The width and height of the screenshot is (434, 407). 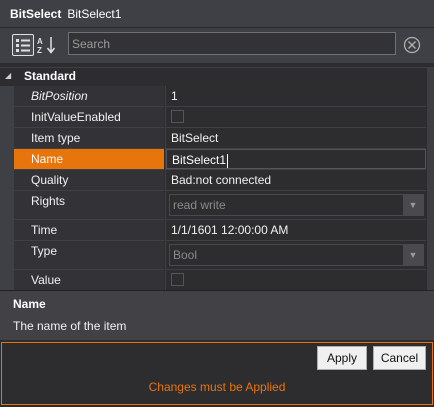 What do you see at coordinates (89, 205) in the screenshot?
I see `property-name: Rights` at bounding box center [89, 205].